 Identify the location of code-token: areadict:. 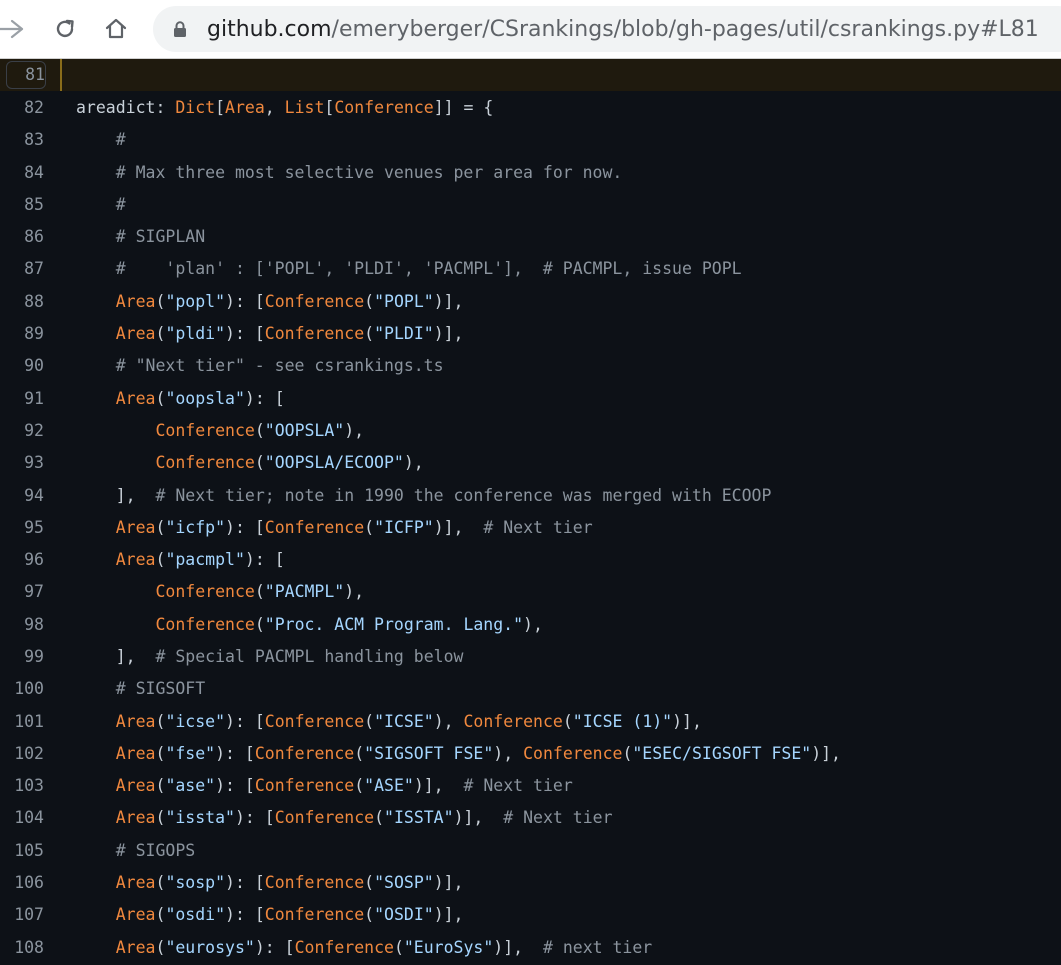
(126, 107).